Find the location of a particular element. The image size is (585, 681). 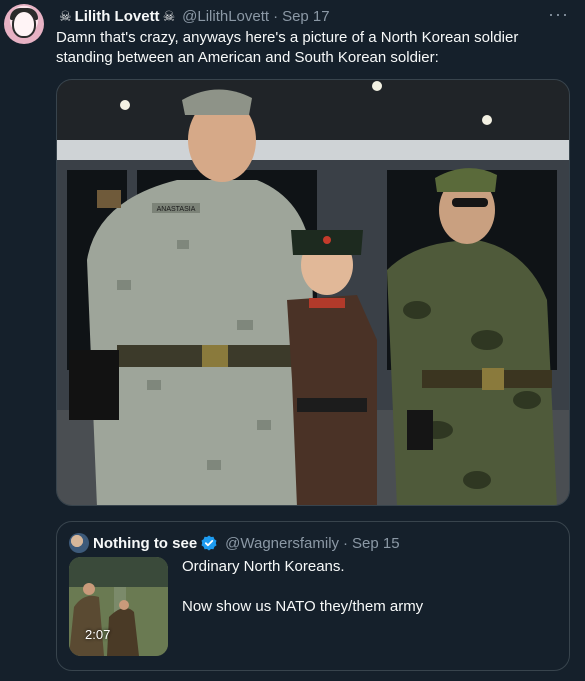

avatar-face is located at coordinates (24, 24).